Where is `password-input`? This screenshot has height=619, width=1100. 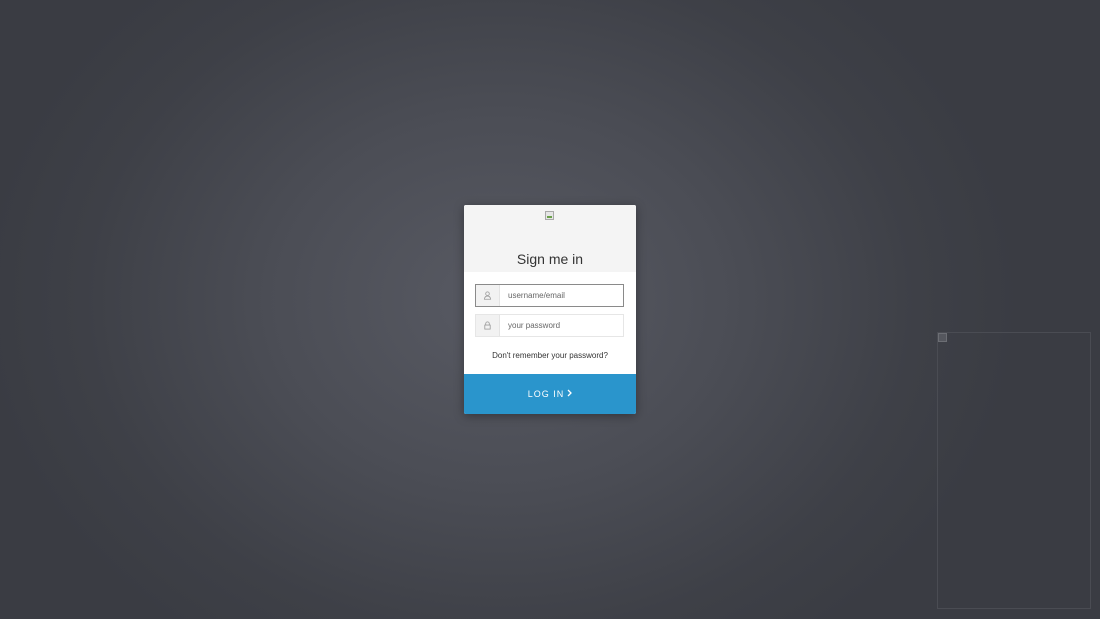
password-input is located at coordinates (561, 325).